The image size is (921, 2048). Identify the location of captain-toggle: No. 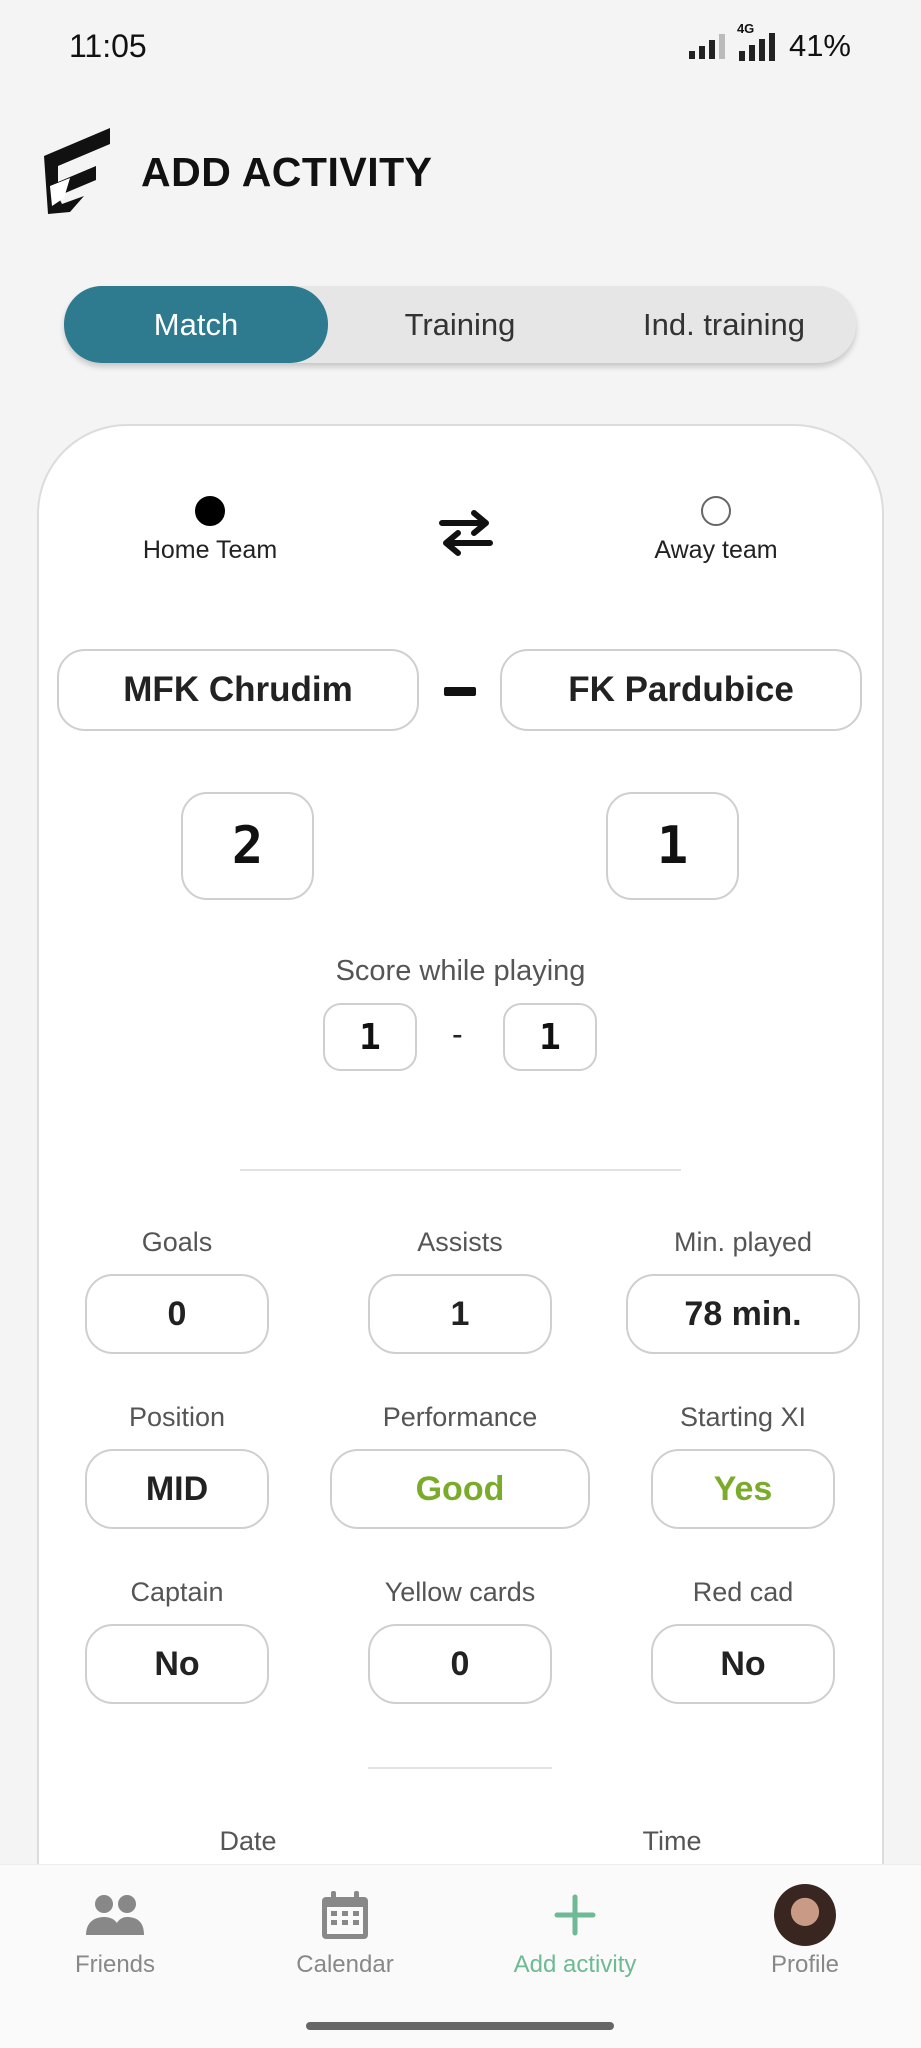
(177, 1664).